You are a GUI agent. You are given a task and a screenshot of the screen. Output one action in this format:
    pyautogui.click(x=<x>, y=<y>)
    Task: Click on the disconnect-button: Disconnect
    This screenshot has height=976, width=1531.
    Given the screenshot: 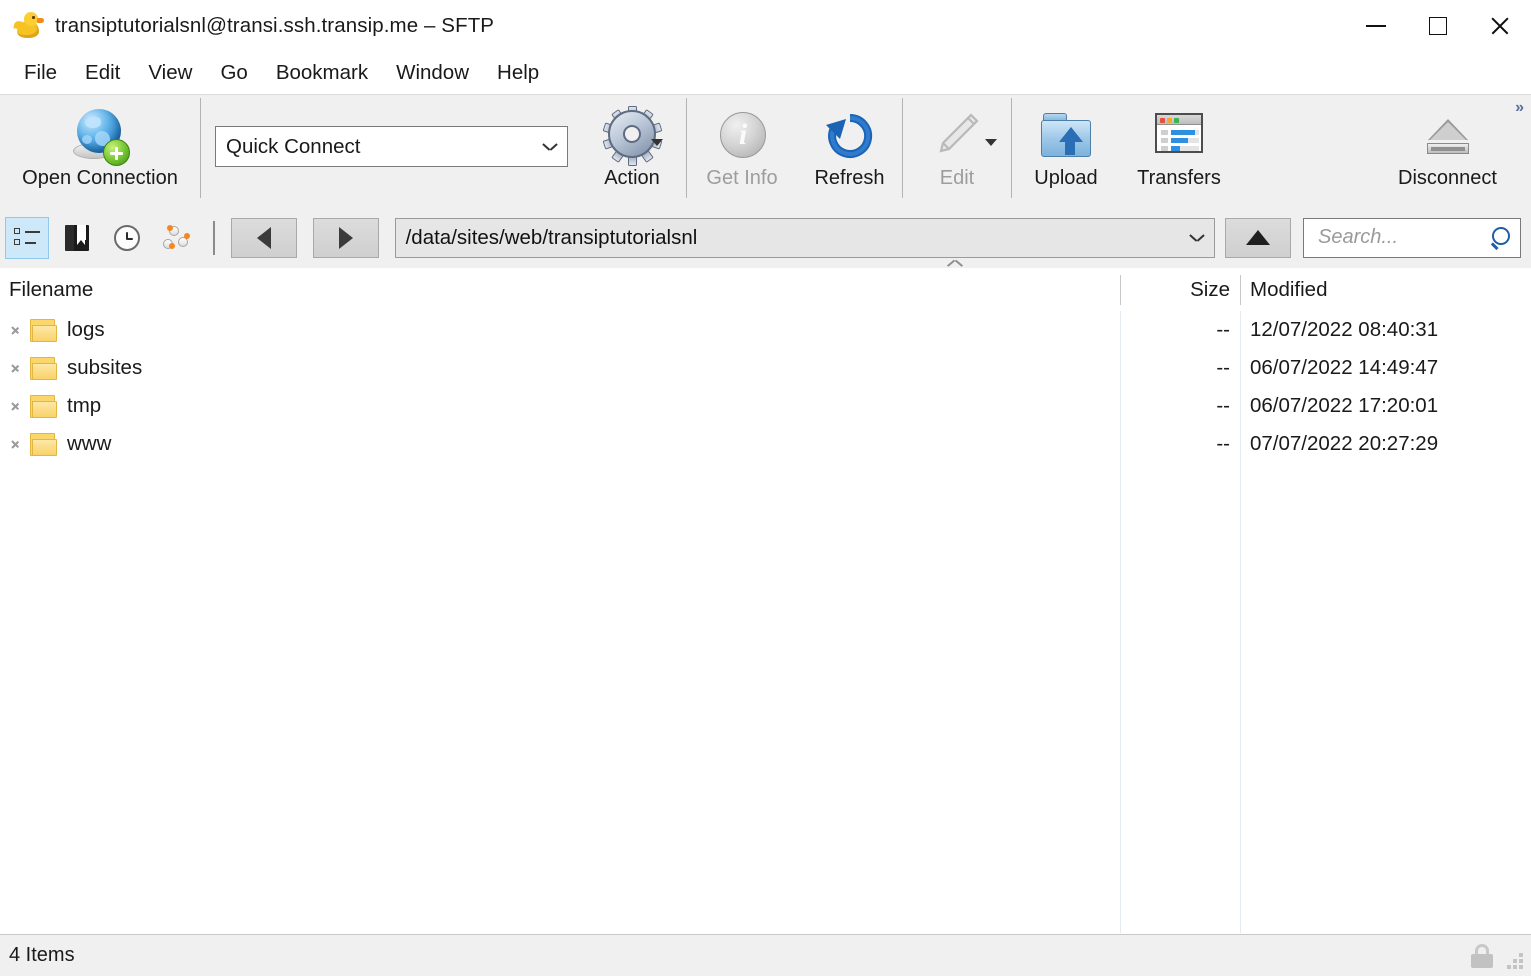 What is the action you would take?
    pyautogui.click(x=1445, y=149)
    